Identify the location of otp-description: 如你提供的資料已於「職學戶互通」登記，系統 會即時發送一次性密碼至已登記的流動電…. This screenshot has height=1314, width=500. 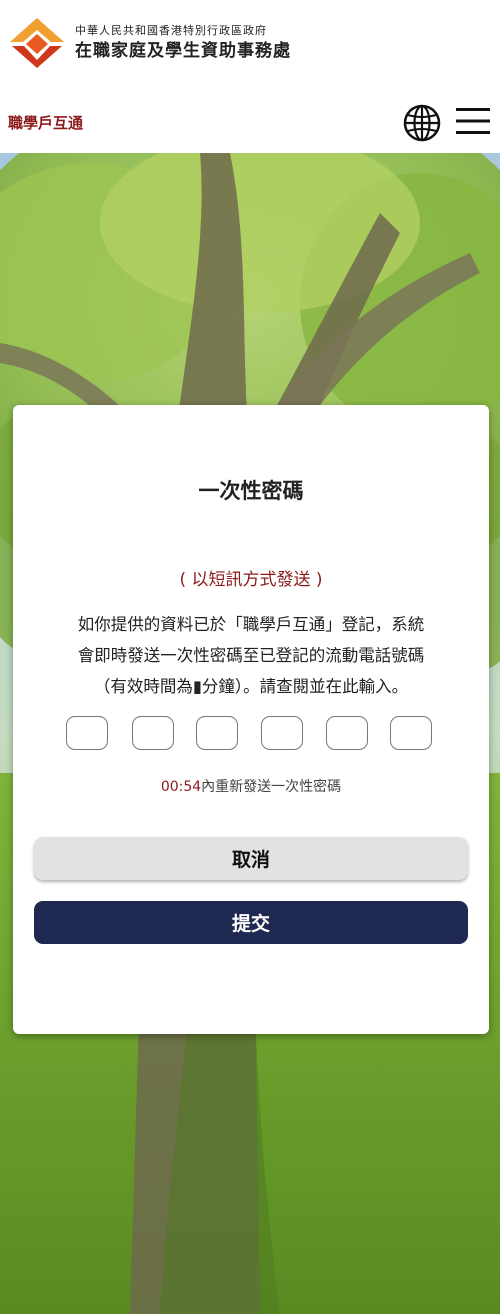
(251, 655).